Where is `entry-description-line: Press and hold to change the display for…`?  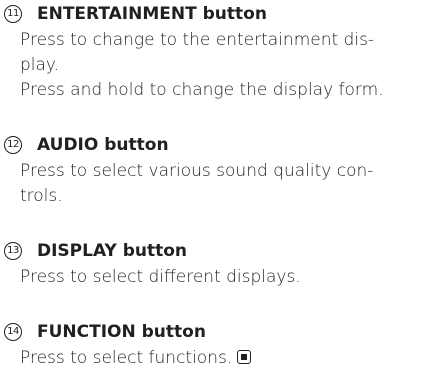 entry-description-line: Press and hold to change the display for… is located at coordinates (202, 90).